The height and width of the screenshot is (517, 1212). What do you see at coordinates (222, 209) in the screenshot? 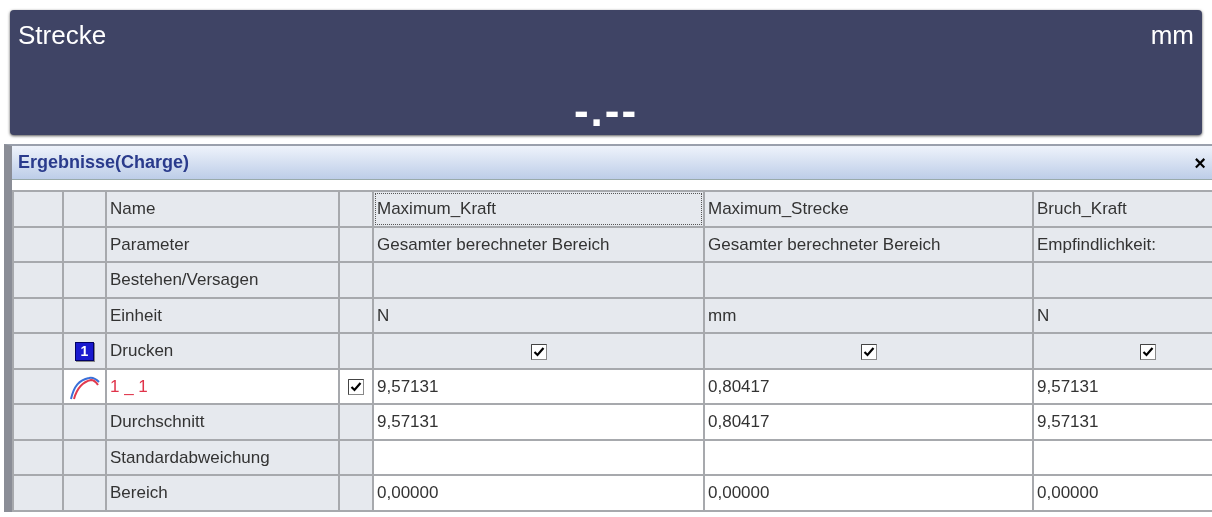
I see `row-label: Name` at bounding box center [222, 209].